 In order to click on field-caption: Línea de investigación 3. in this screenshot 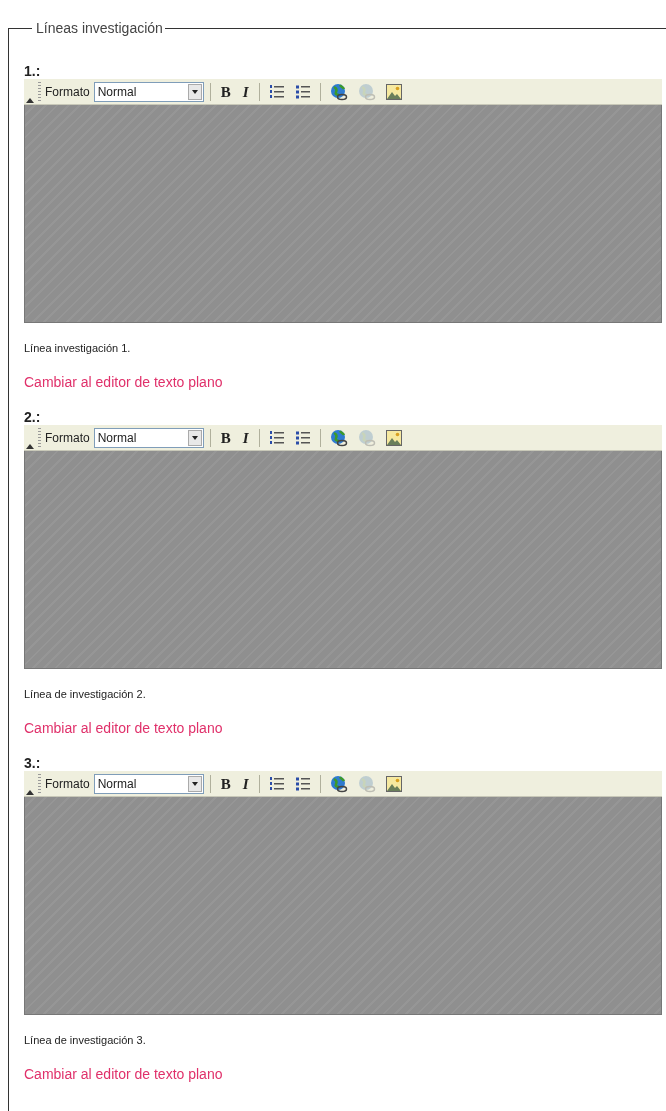, I will do `click(85, 1040)`.